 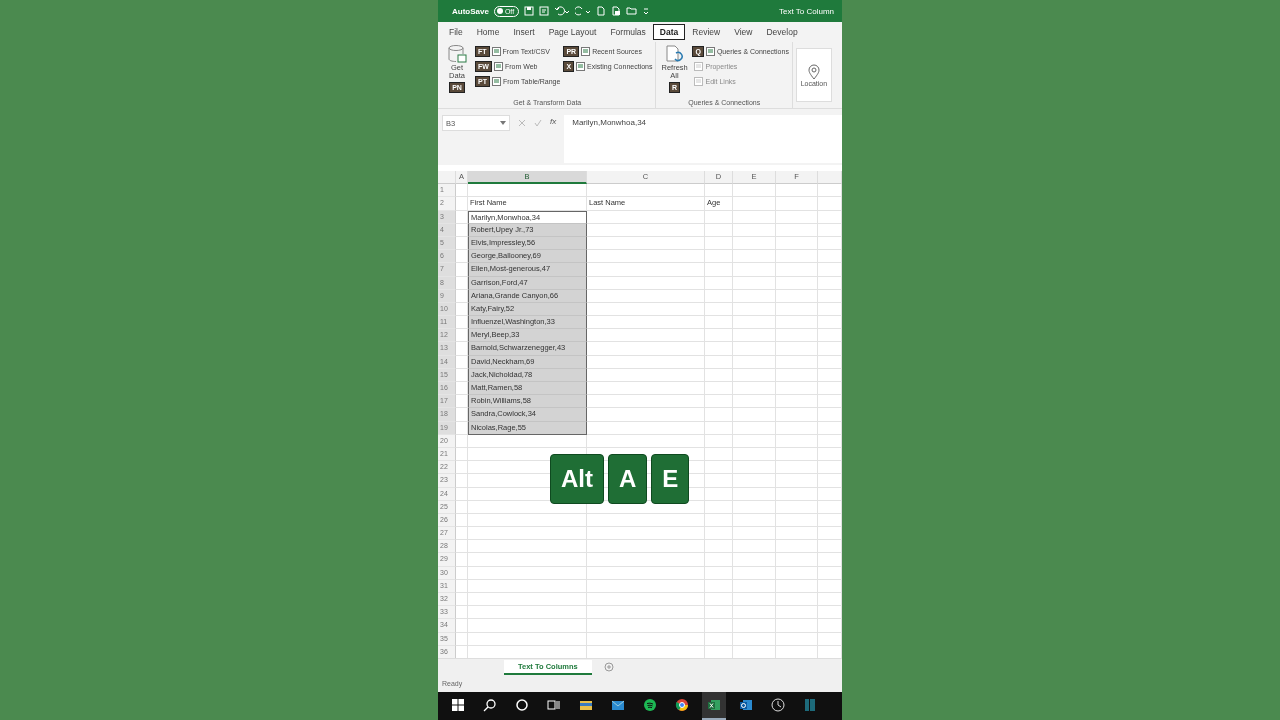 I want to click on ribbon-tab: Page Layout, so click(x=572, y=32).